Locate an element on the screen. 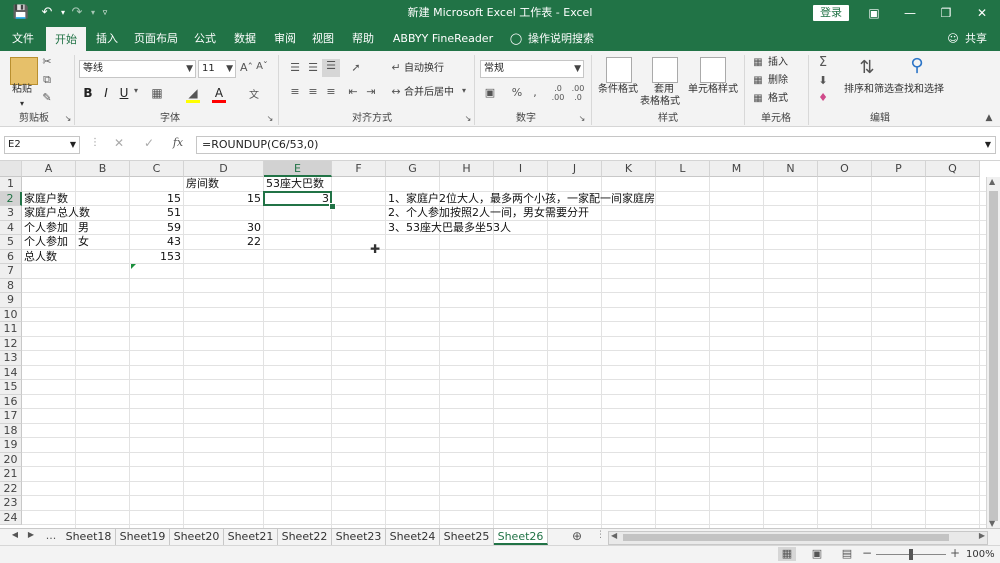  row-header-10: 10 is located at coordinates (11, 314).